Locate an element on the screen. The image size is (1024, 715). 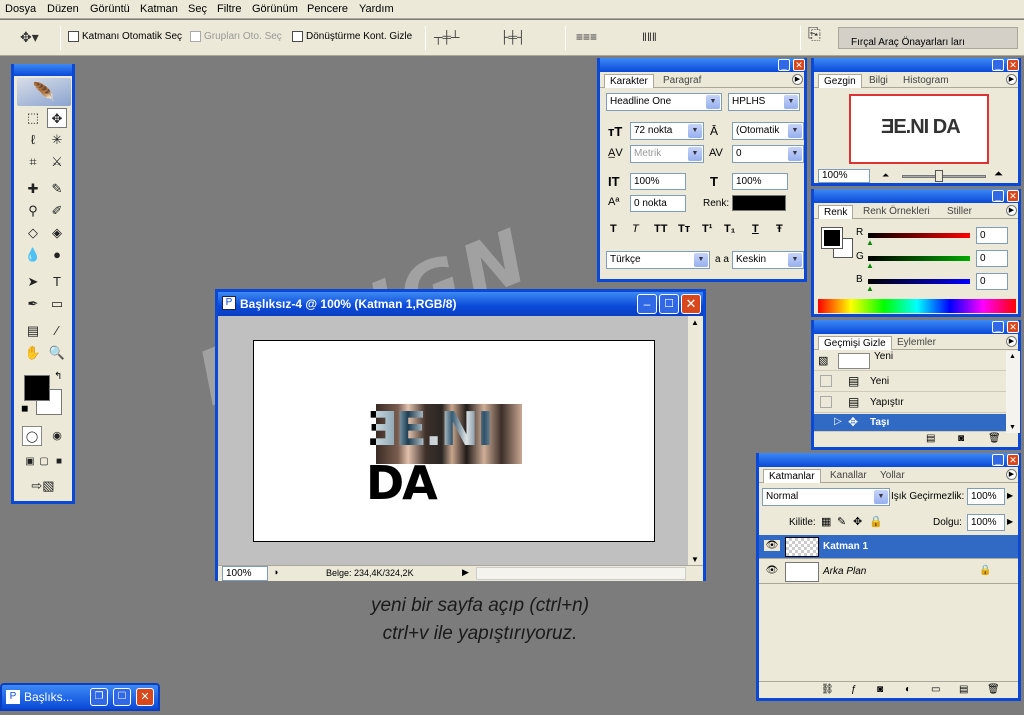
navigator-zoom-field: 100% is located at coordinates (844, 176).